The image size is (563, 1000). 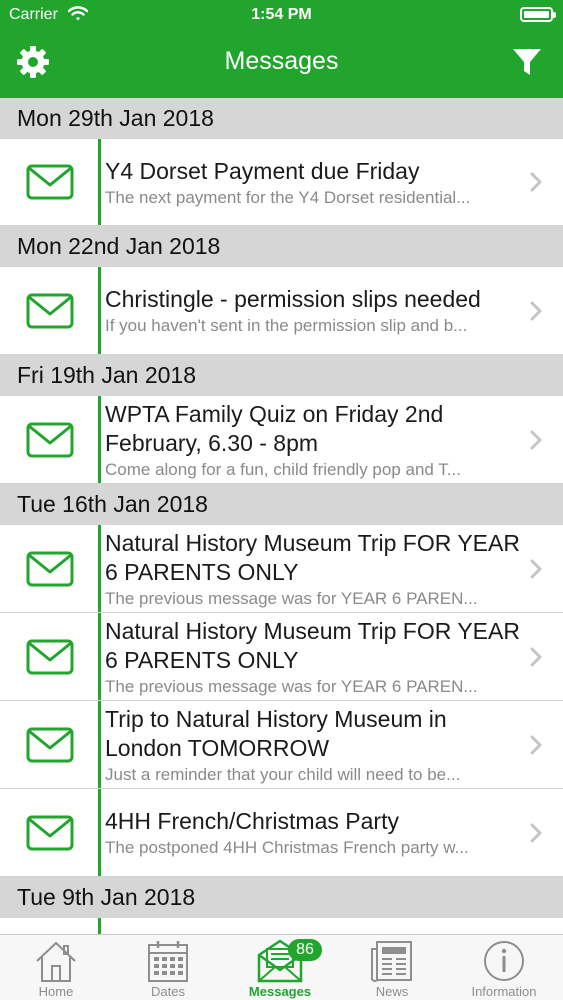 I want to click on message-title: Y4 Dorset Payment due Friday, so click(x=262, y=171).